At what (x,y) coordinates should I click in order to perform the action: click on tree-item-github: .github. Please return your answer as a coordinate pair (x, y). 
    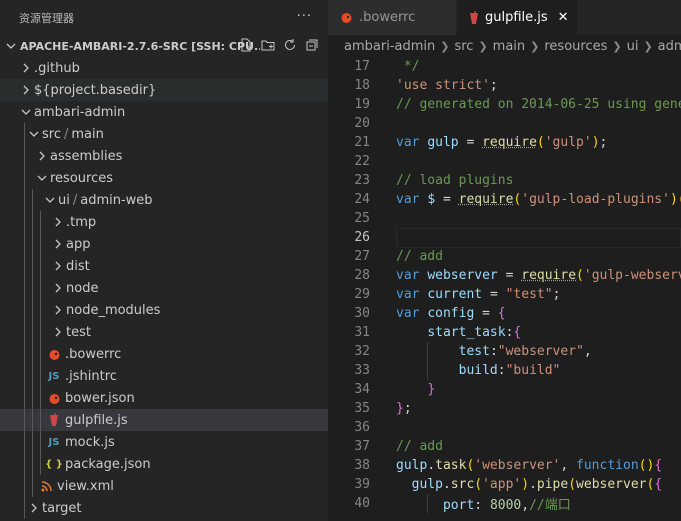
    Looking at the image, I should click on (164, 68).